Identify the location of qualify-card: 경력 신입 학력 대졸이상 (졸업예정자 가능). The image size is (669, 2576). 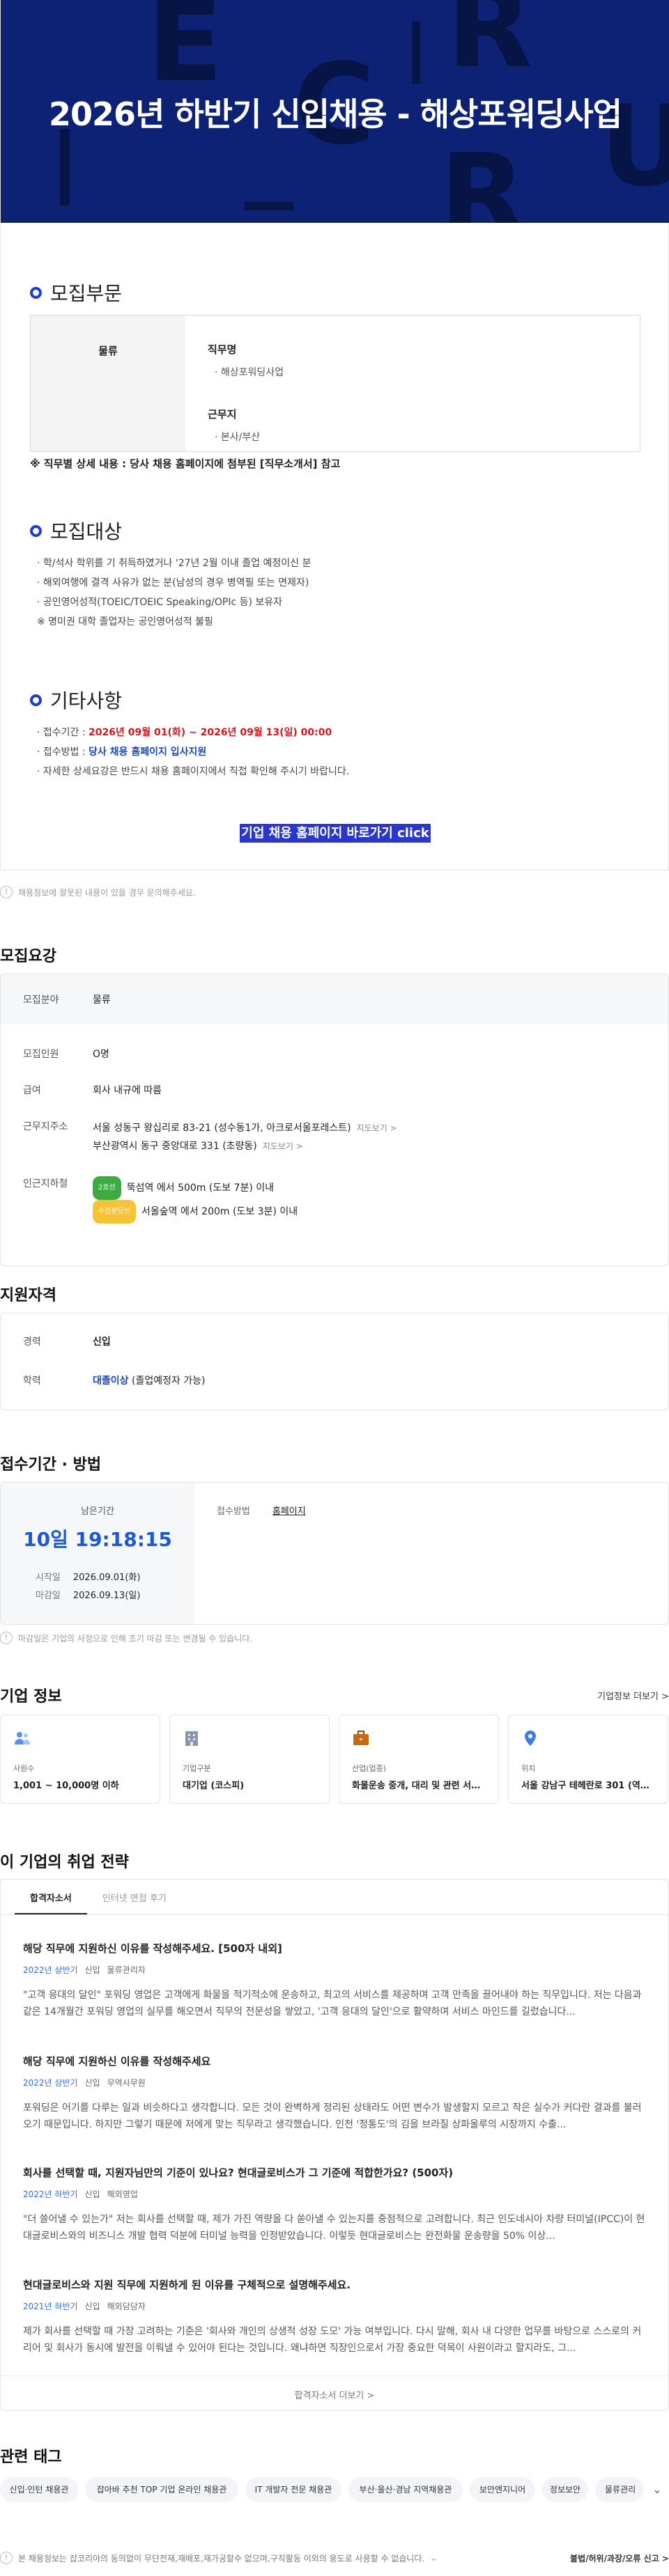
(334, 1362).